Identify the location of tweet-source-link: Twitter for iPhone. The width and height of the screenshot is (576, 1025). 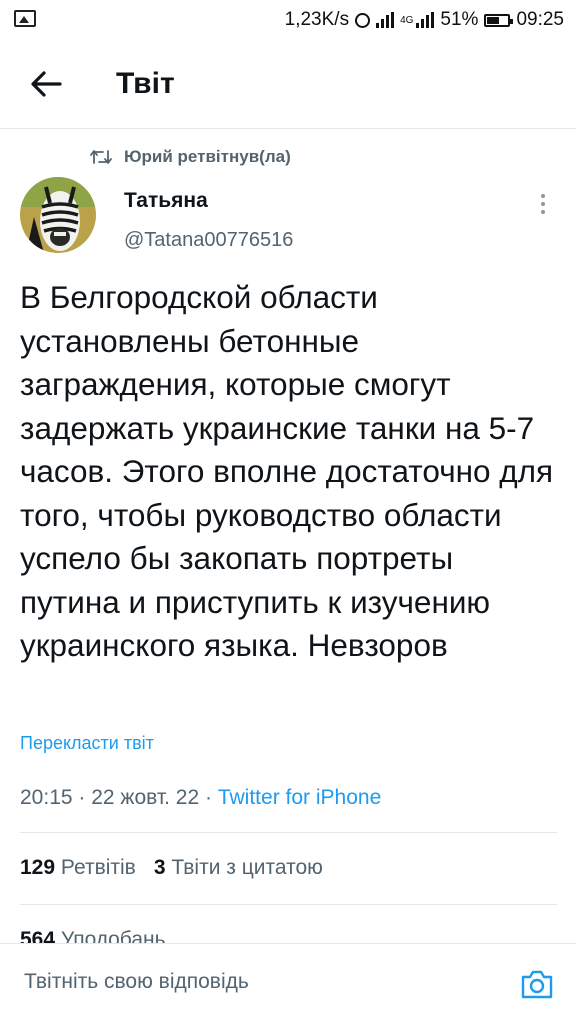
(299, 797).